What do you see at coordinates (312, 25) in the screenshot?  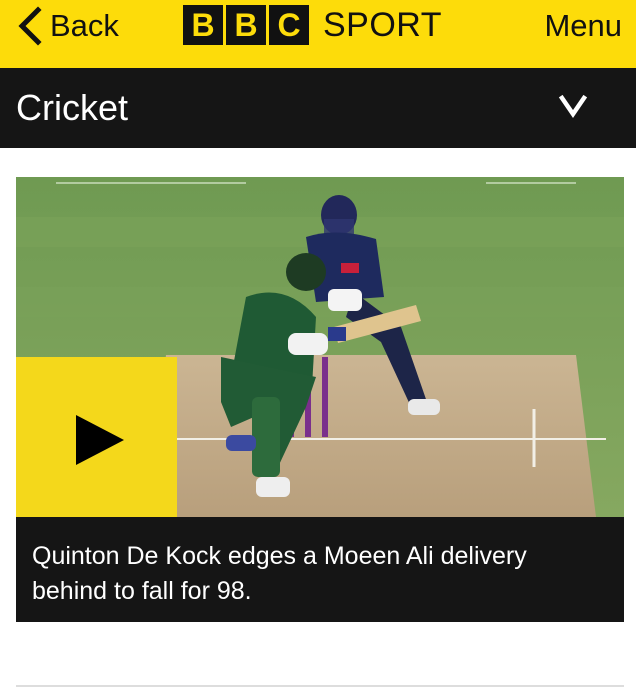 I see `bbc-sport-logo: B B C SPORT` at bounding box center [312, 25].